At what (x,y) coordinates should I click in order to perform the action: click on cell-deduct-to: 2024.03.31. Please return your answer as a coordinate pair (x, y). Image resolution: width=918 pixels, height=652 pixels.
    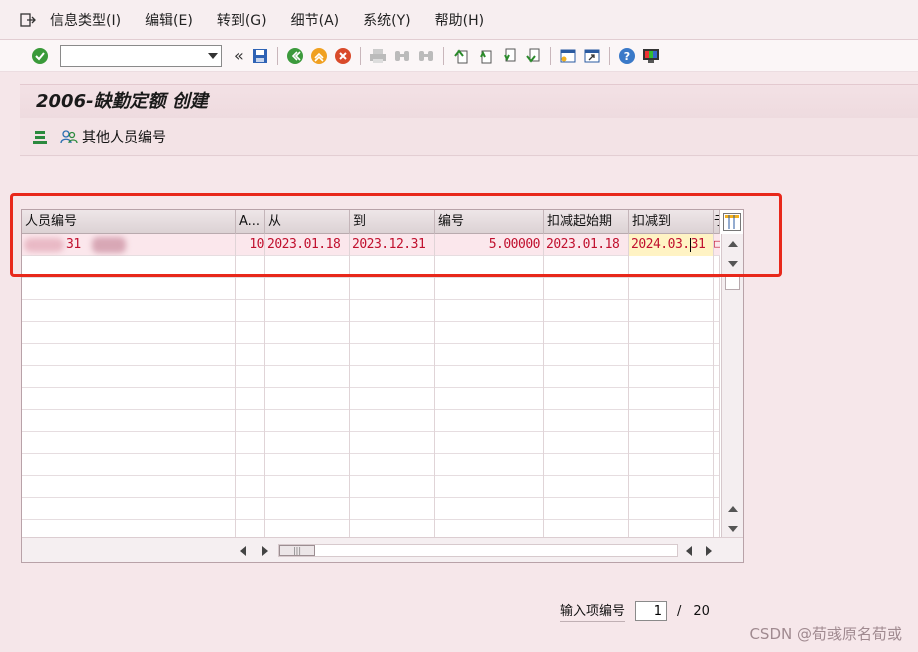
    Looking at the image, I should click on (671, 245).